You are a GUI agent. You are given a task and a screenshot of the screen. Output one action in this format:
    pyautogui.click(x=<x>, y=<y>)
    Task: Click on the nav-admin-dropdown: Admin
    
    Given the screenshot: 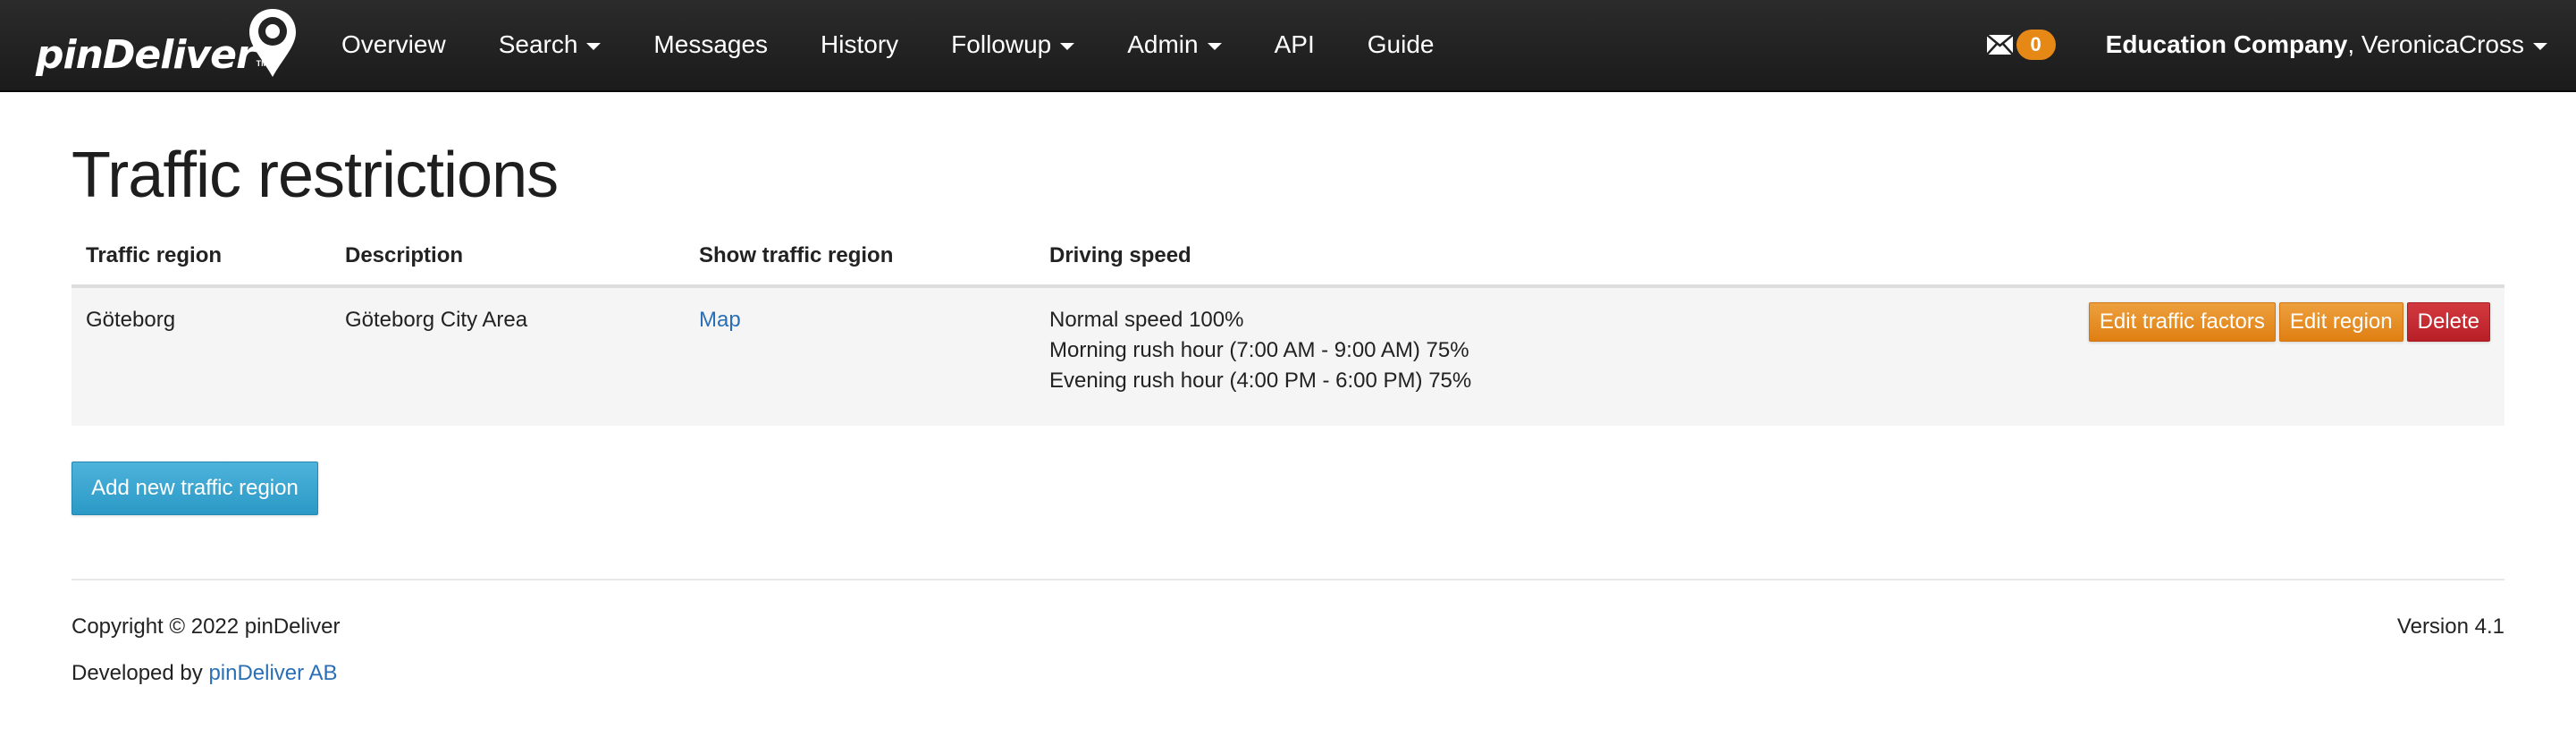 What is the action you would take?
    pyautogui.click(x=1174, y=44)
    